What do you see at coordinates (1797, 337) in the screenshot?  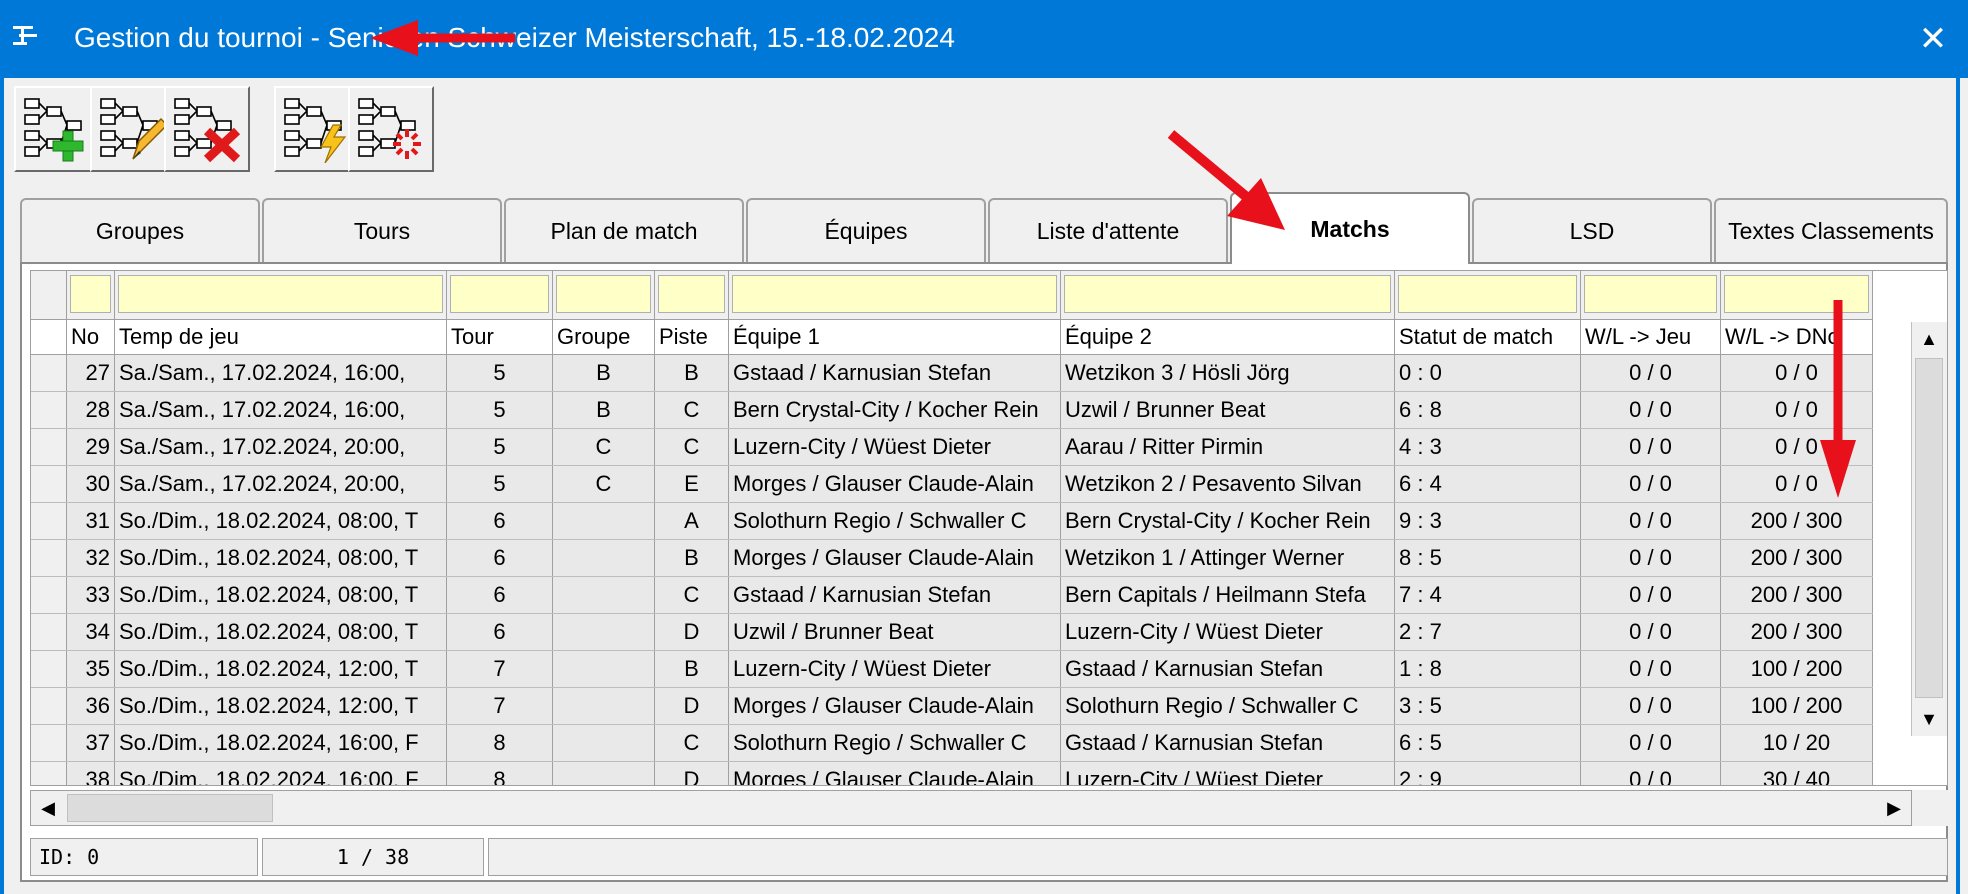 I see `column-header: W/L -> DNo` at bounding box center [1797, 337].